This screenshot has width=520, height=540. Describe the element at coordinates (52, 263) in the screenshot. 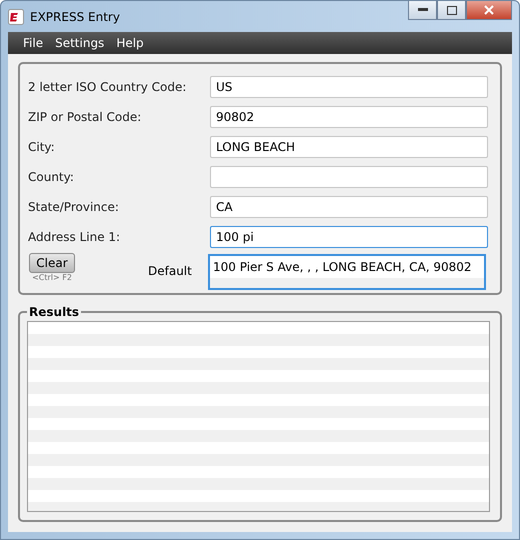

I see `clear-button: Clear` at that location.